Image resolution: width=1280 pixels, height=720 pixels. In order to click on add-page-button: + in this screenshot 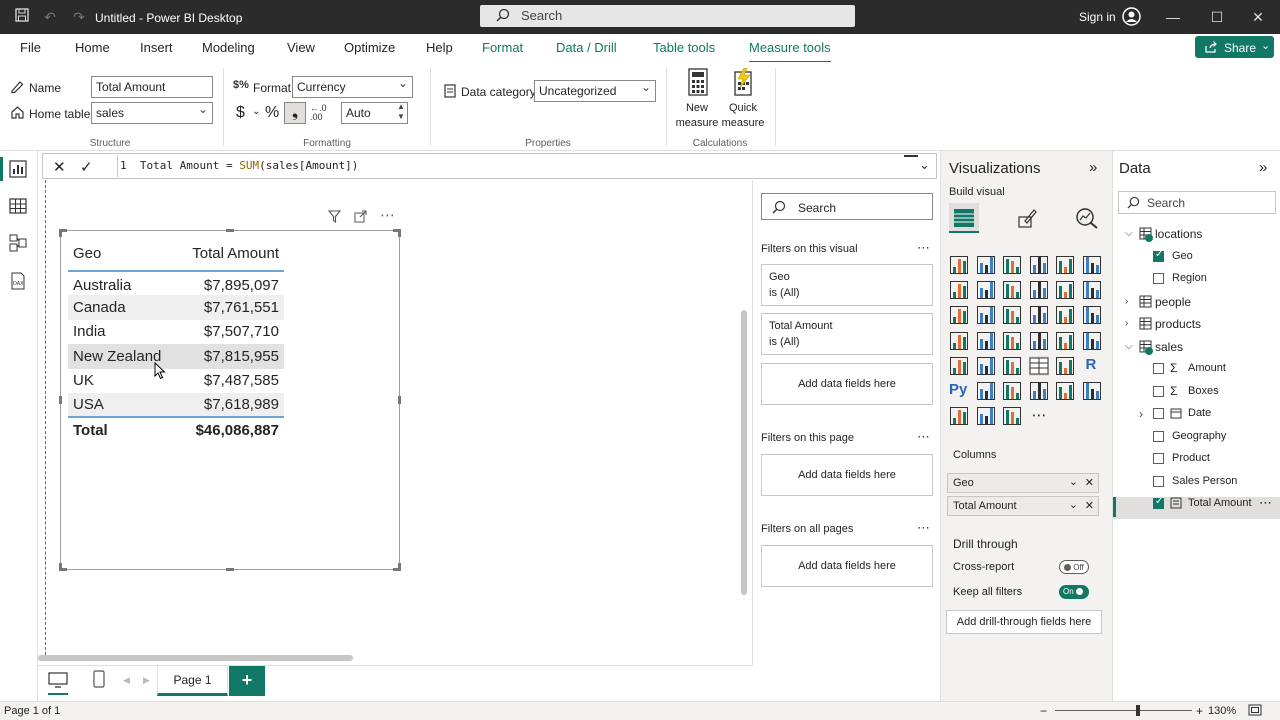, I will do `click(247, 681)`.